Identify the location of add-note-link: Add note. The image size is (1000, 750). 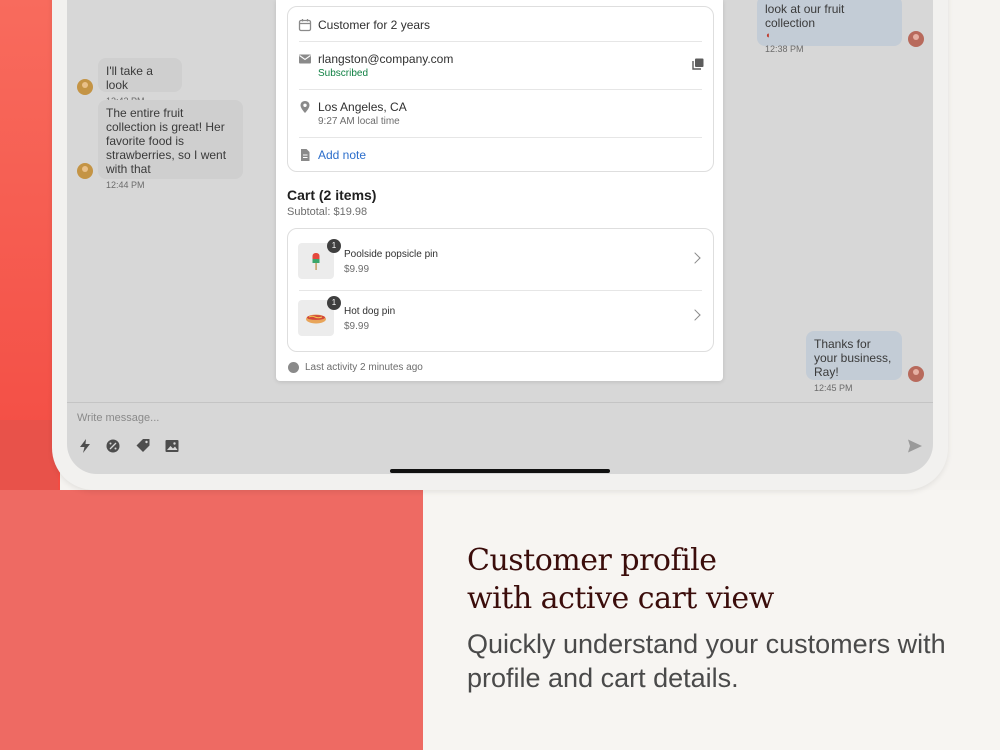
(342, 155).